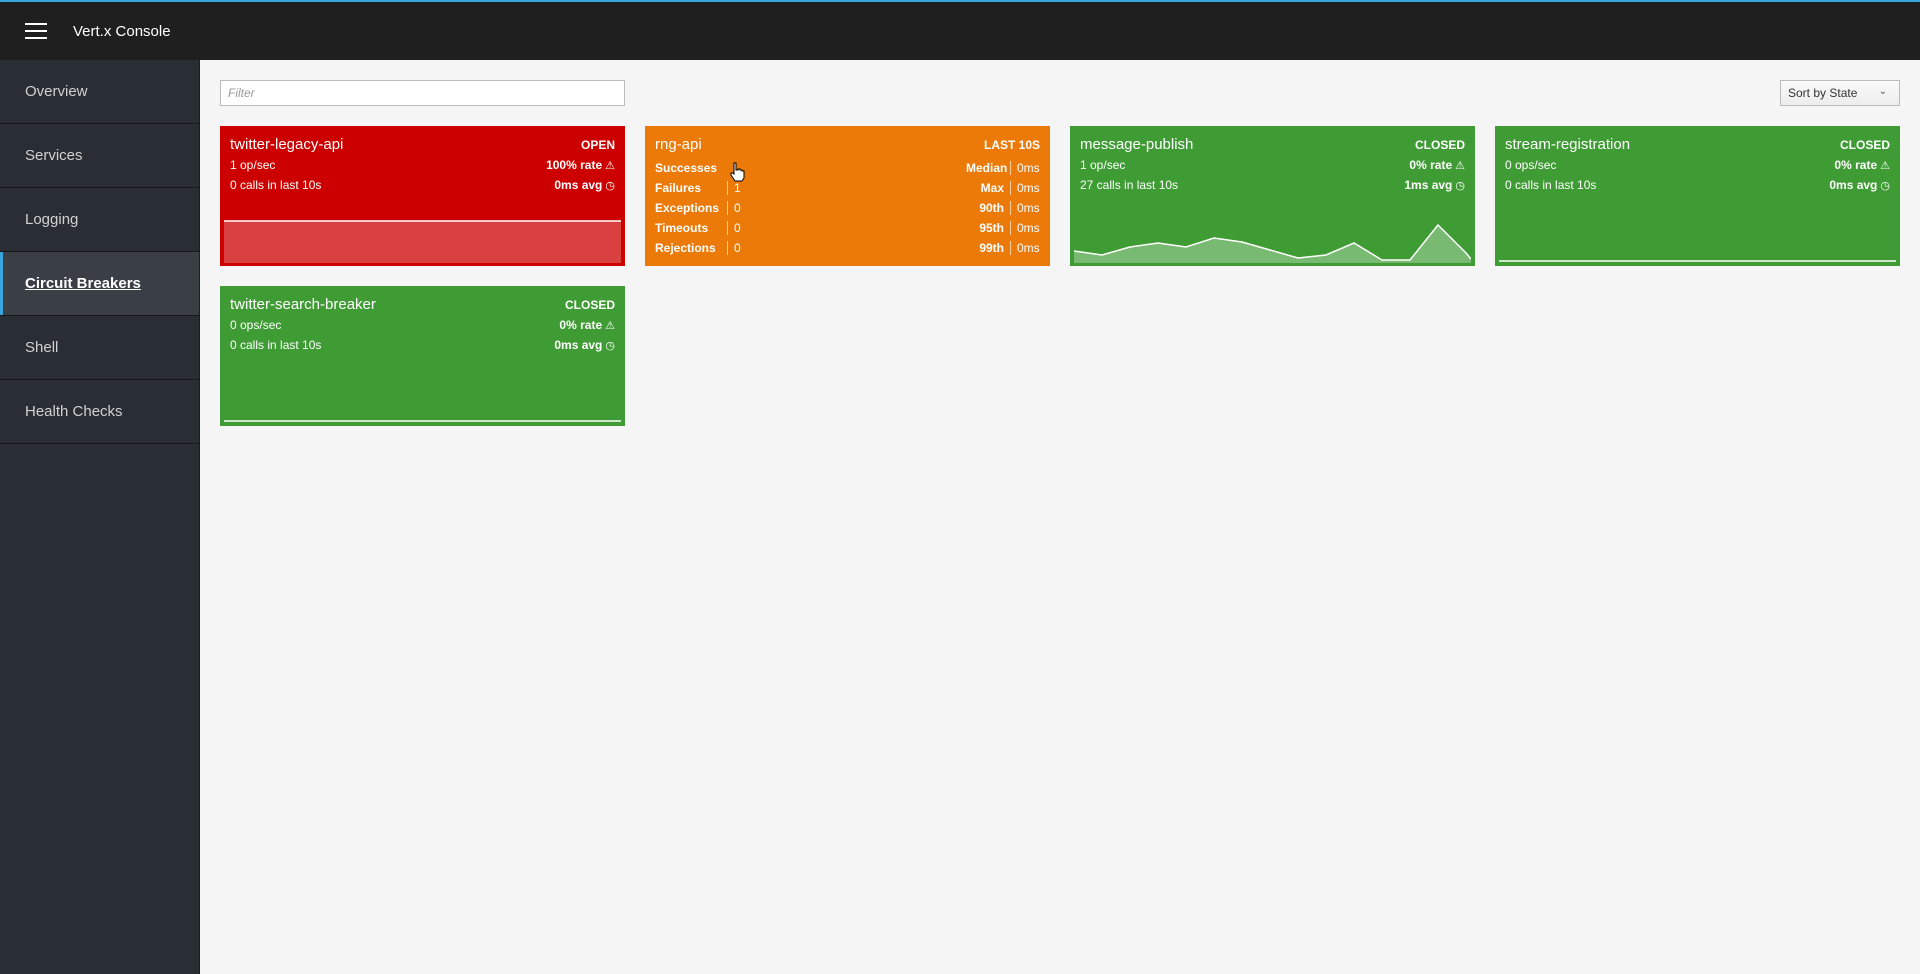 This screenshot has height=974, width=1920. I want to click on breaker-calls: 27 calls in last 10s, so click(1129, 185).